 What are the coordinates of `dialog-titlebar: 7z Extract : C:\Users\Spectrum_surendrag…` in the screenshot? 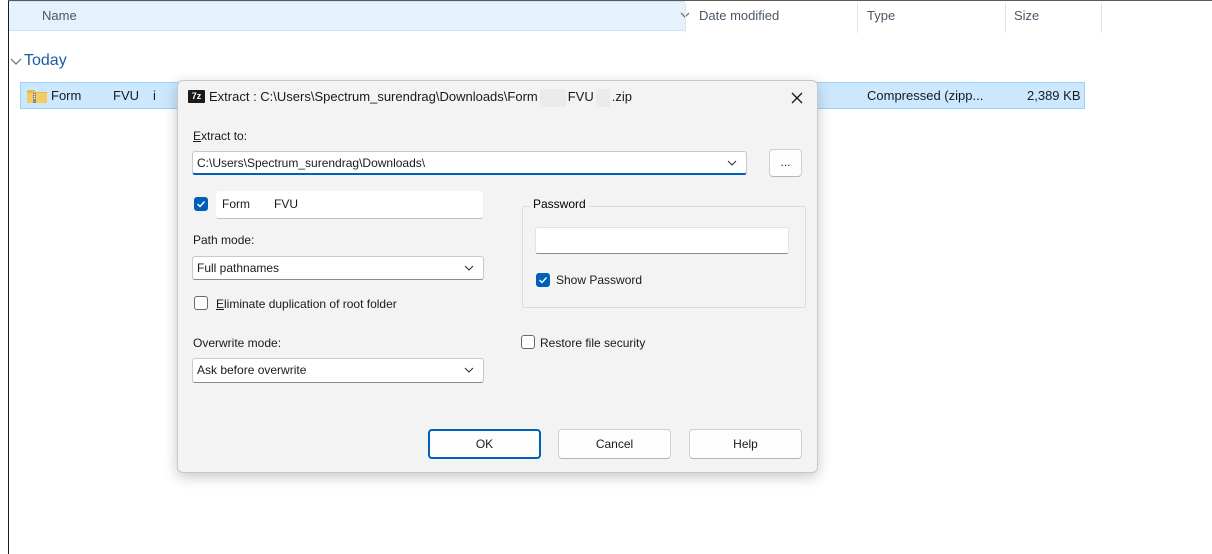 It's located at (497, 97).